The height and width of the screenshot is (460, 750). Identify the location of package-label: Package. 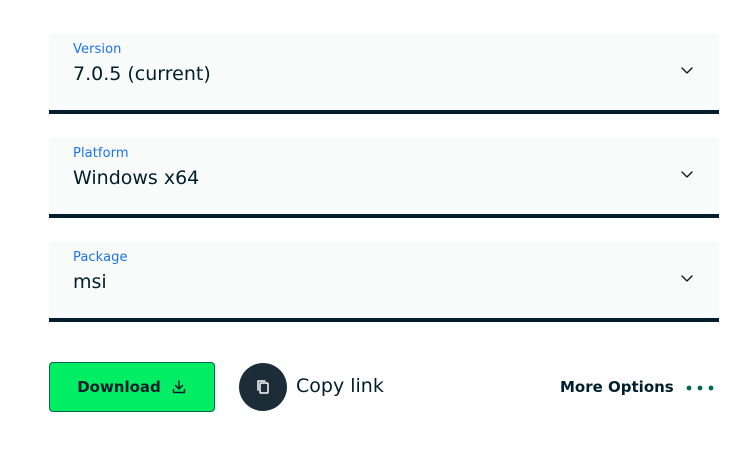
(100, 257).